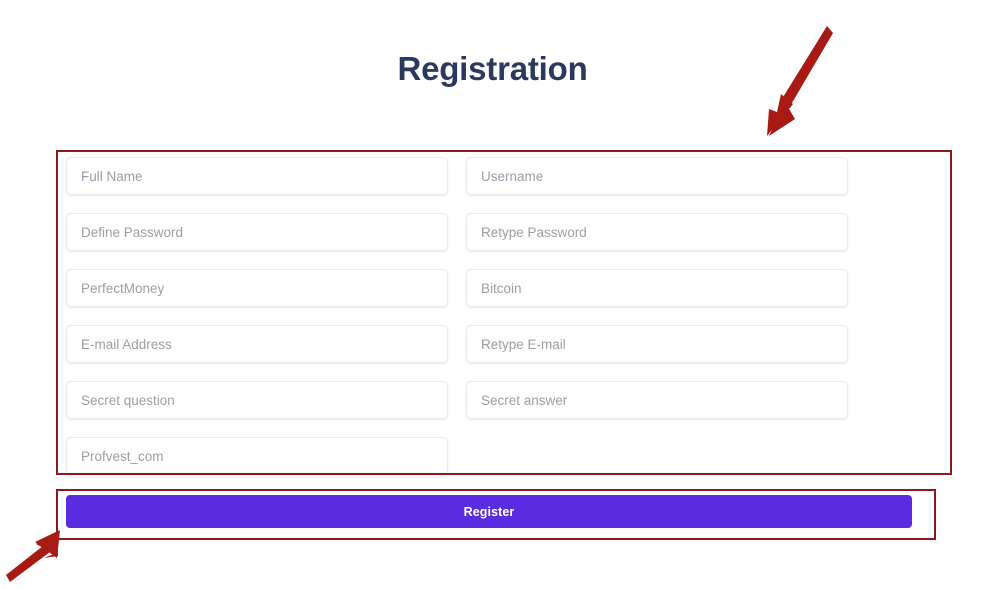 The width and height of the screenshot is (985, 589). I want to click on field-cell-retype-email, so click(657, 344).